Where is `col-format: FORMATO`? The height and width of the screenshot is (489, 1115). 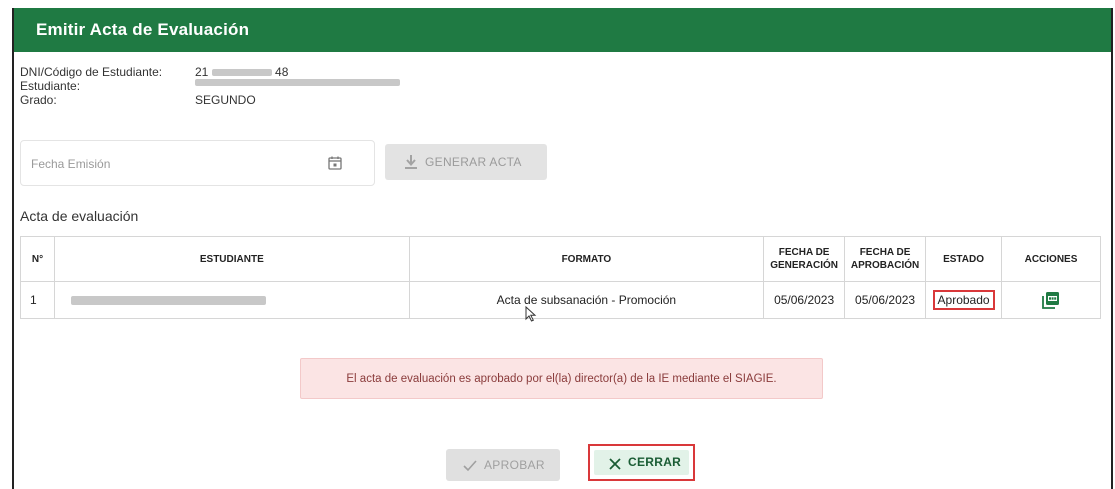
col-format: FORMATO is located at coordinates (586, 259).